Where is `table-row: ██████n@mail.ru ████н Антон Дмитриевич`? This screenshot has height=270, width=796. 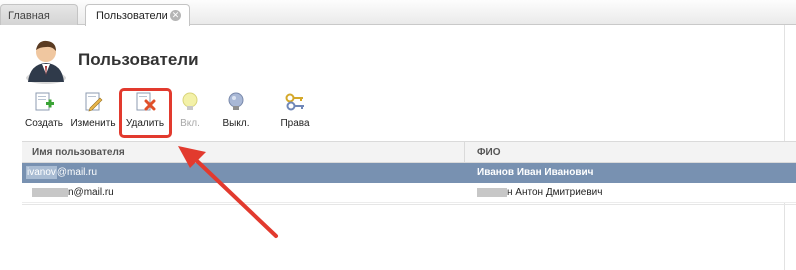 table-row: ██████n@mail.ru ████н Антон Дмитриевич is located at coordinates (409, 193).